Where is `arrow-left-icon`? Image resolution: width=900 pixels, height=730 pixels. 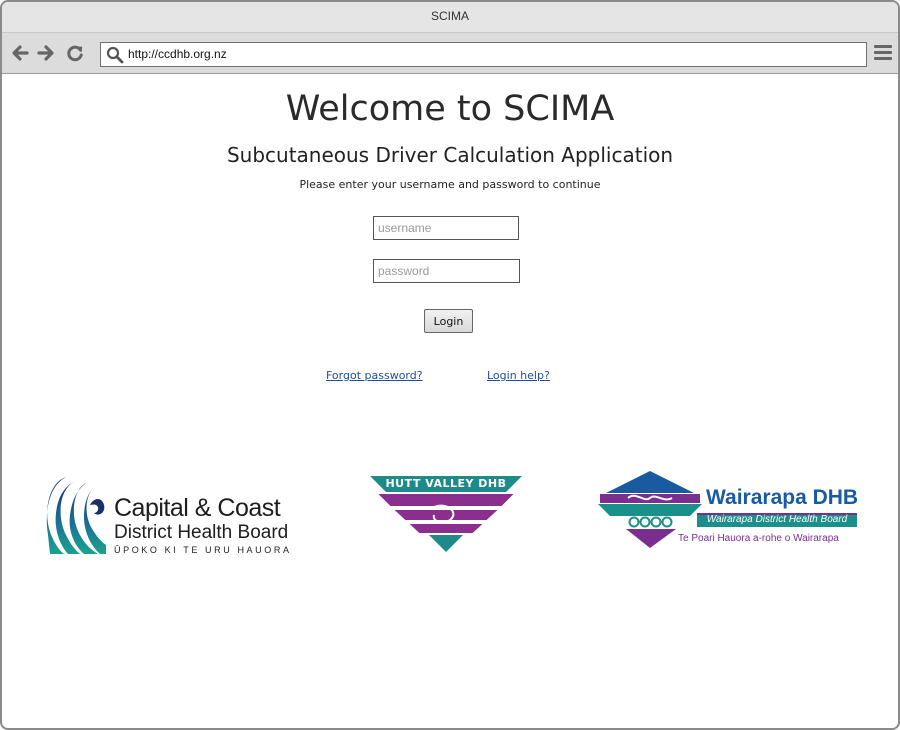
arrow-left-icon is located at coordinates (20, 53).